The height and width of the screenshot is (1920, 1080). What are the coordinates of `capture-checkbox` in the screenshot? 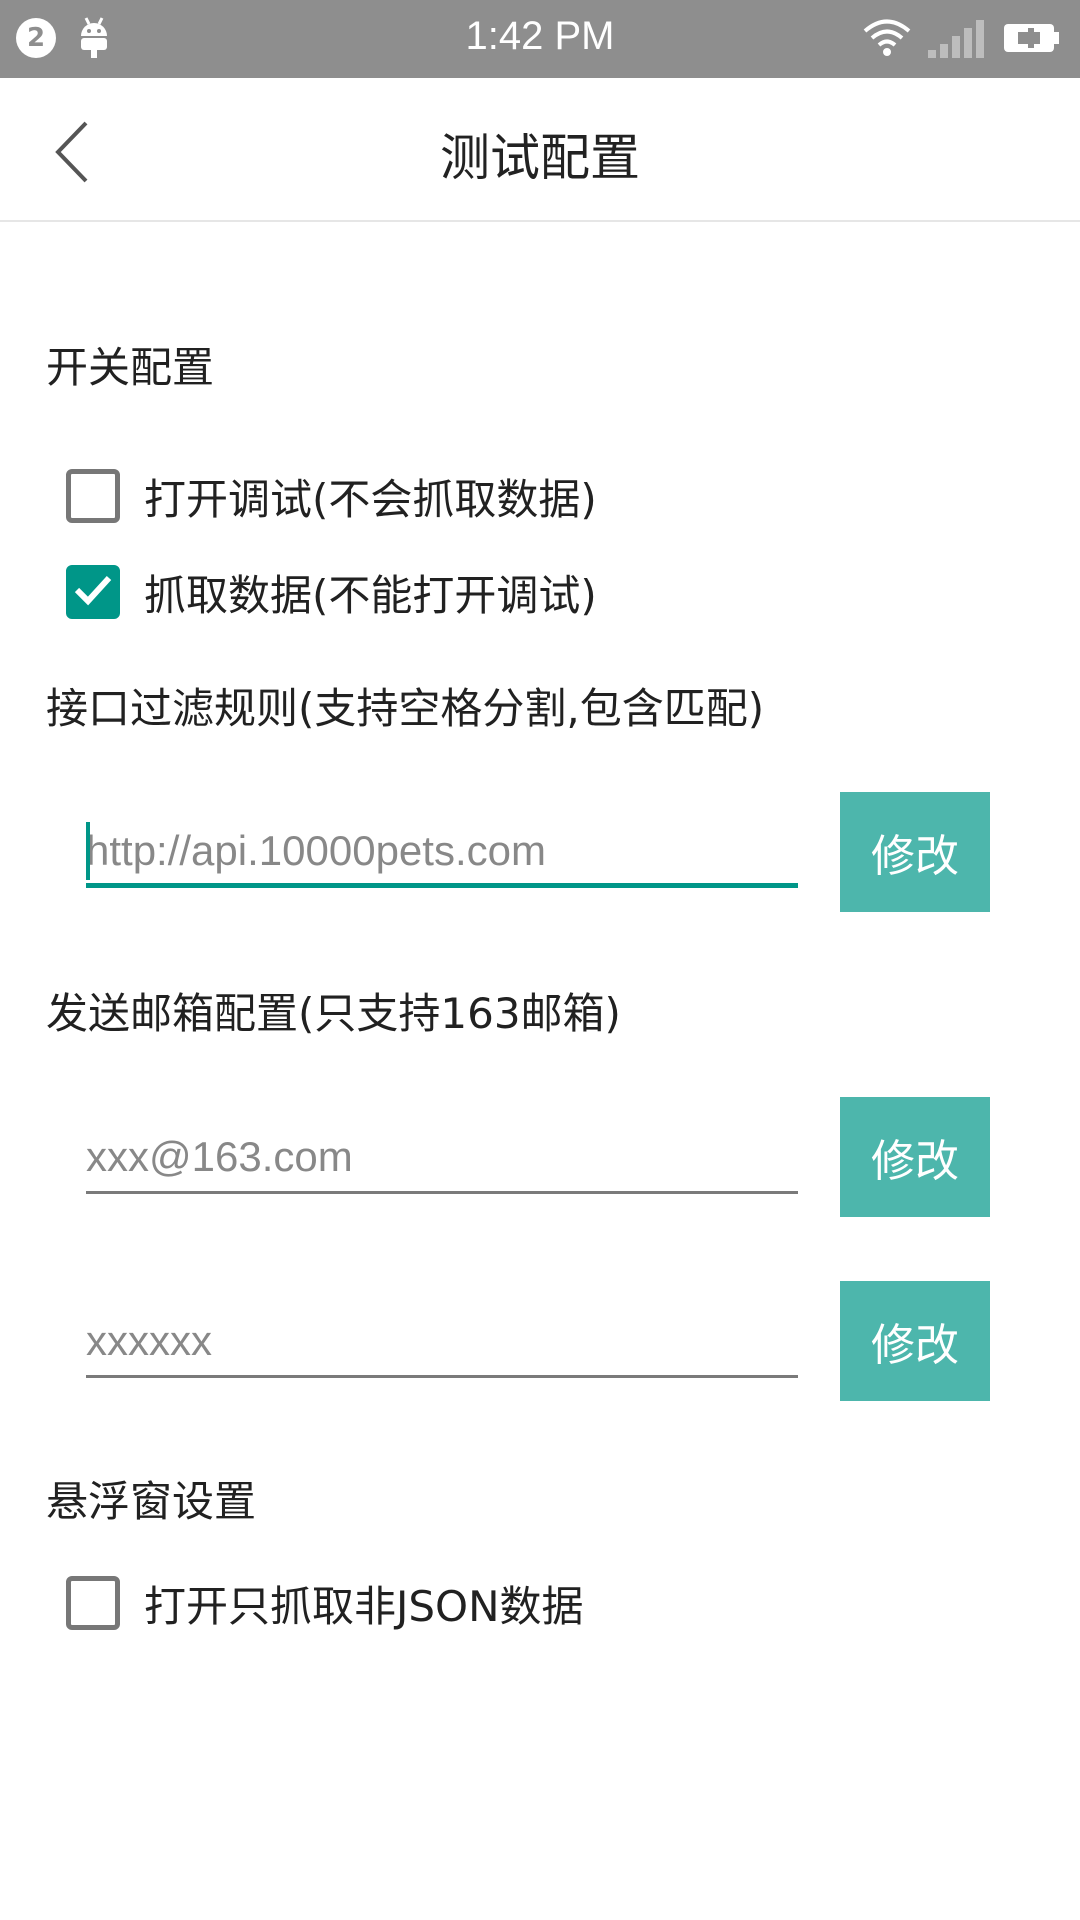 It's located at (93, 592).